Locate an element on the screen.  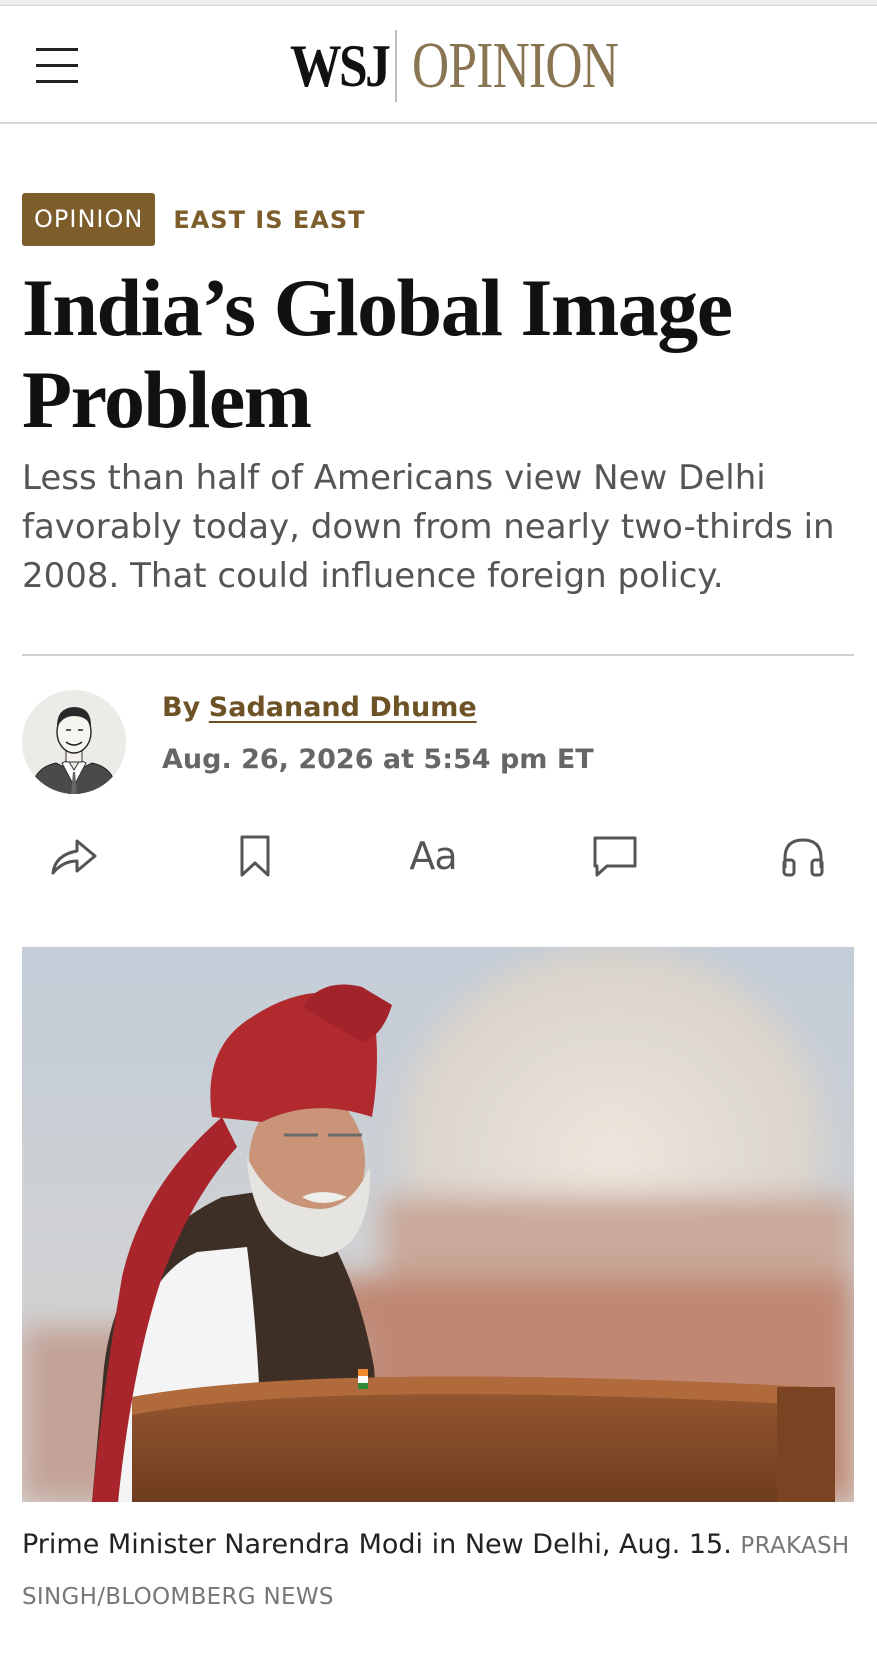
text-size-button: Aa is located at coordinates (433, 856).